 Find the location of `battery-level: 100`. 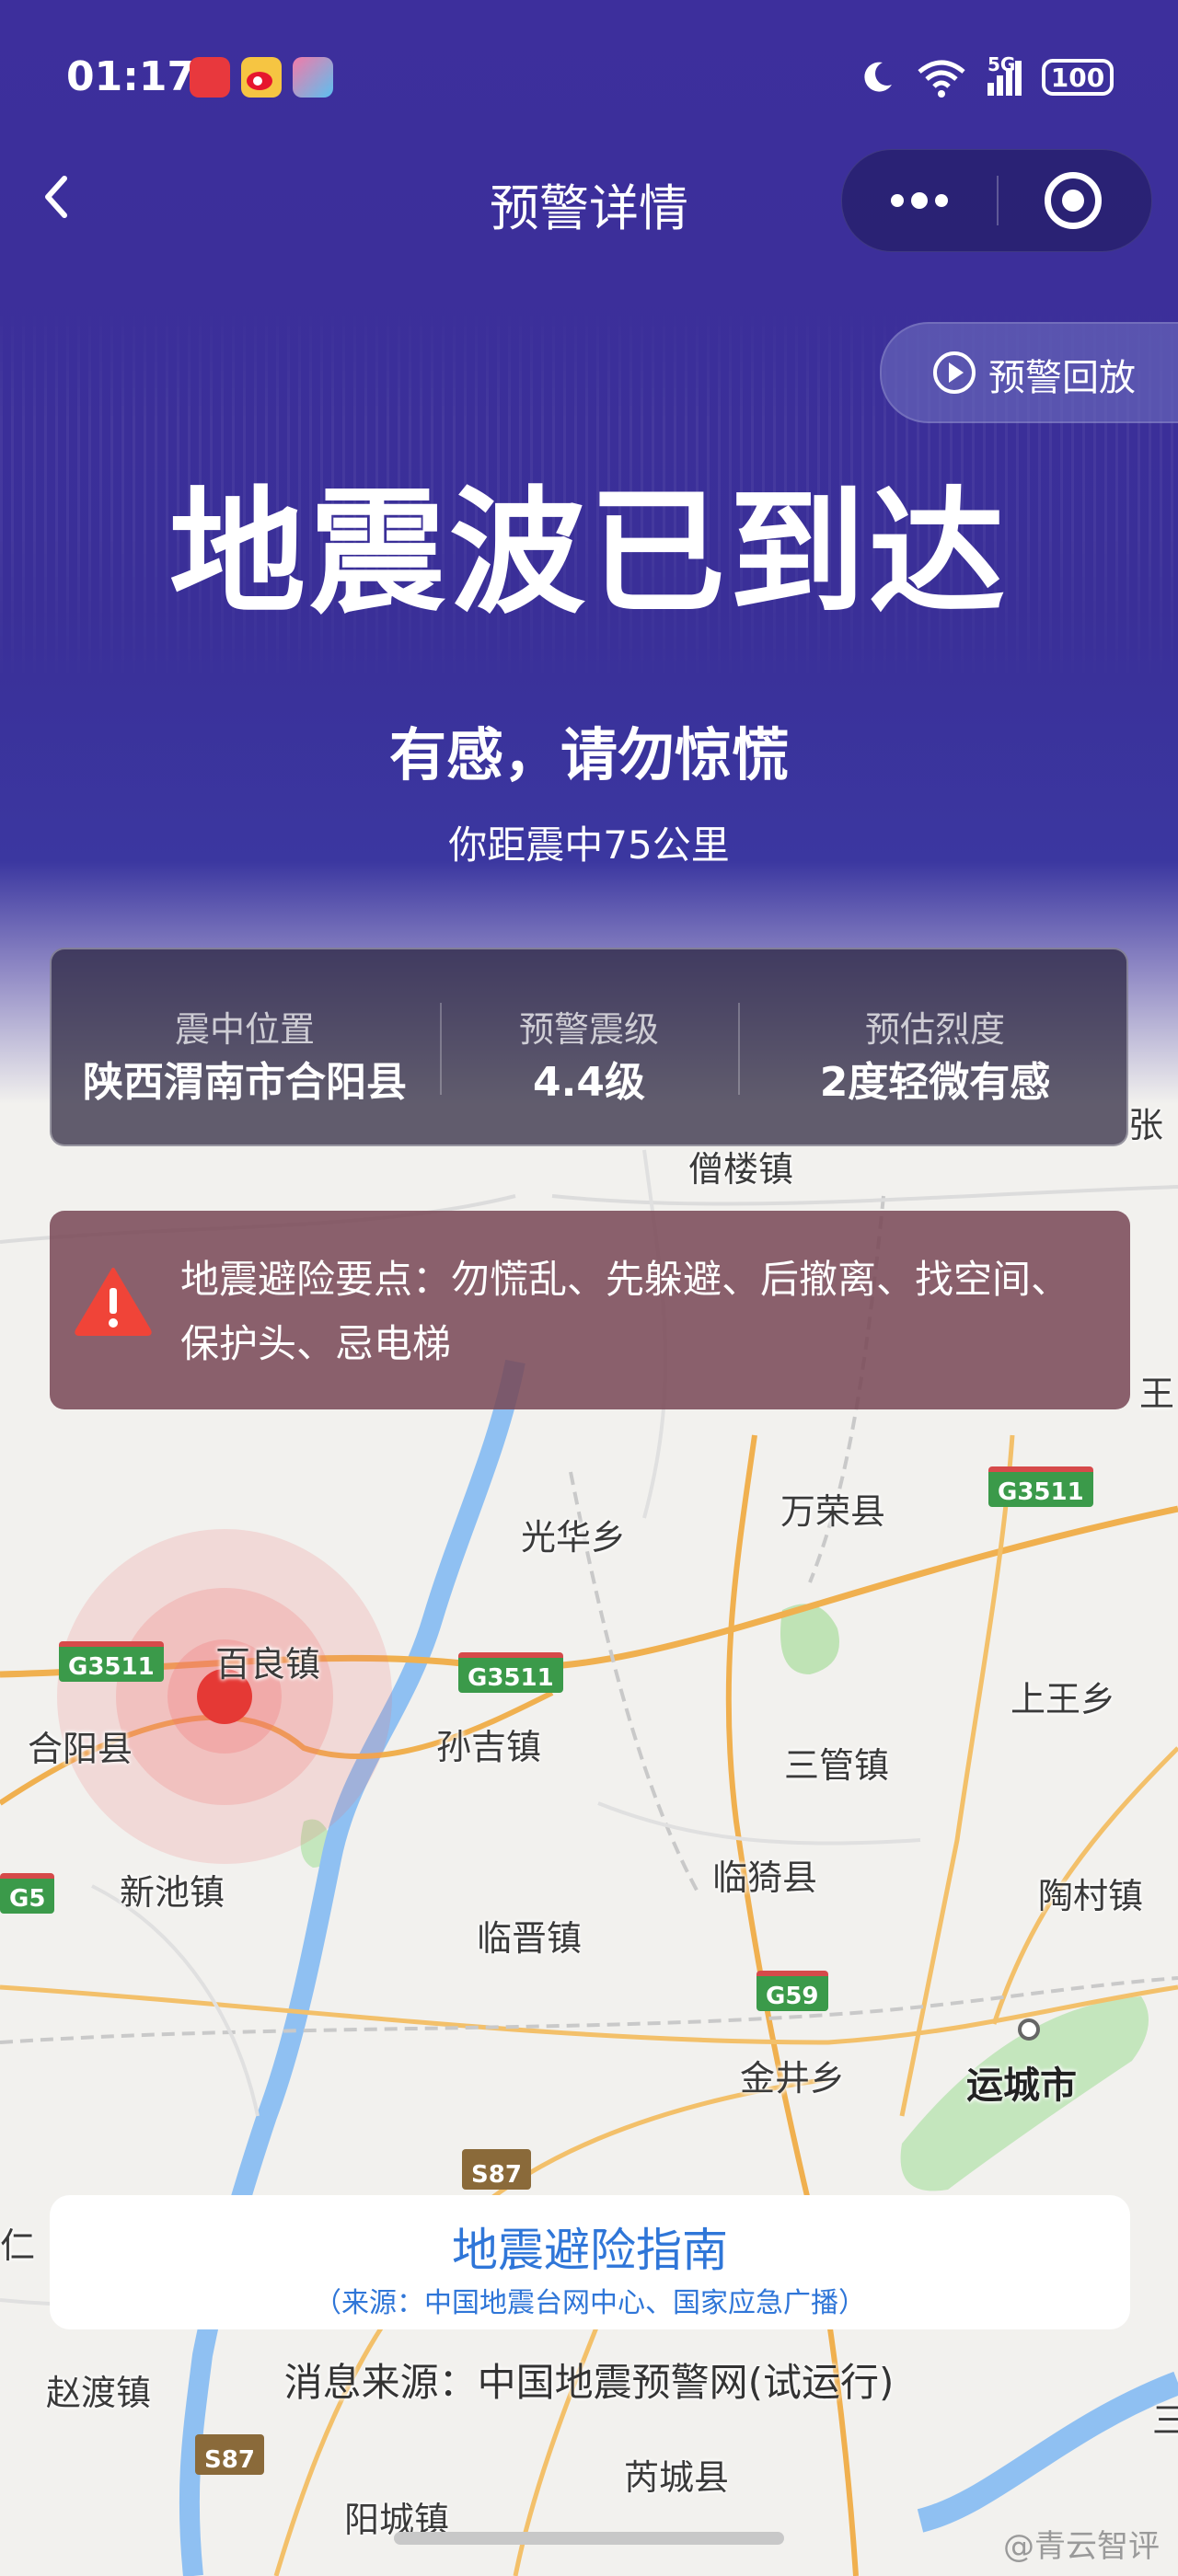

battery-level: 100 is located at coordinates (1077, 77).